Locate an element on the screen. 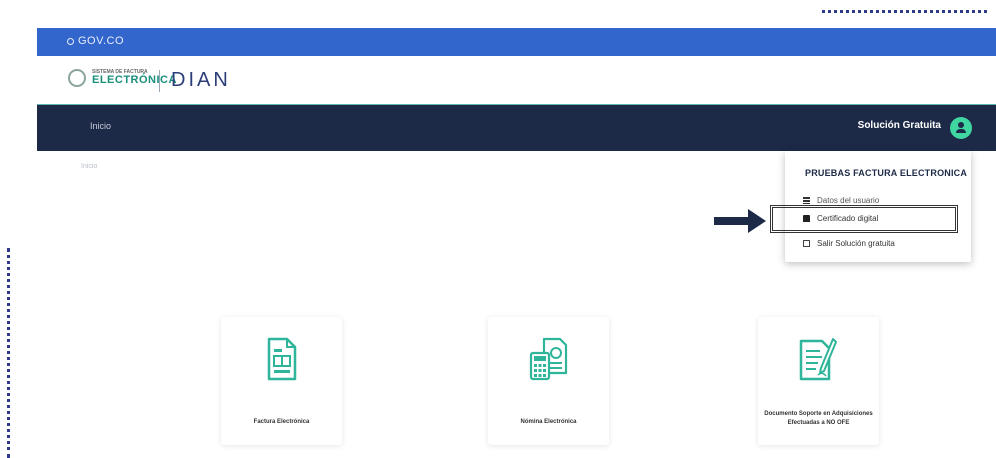  document-pen-icon is located at coordinates (818, 359).